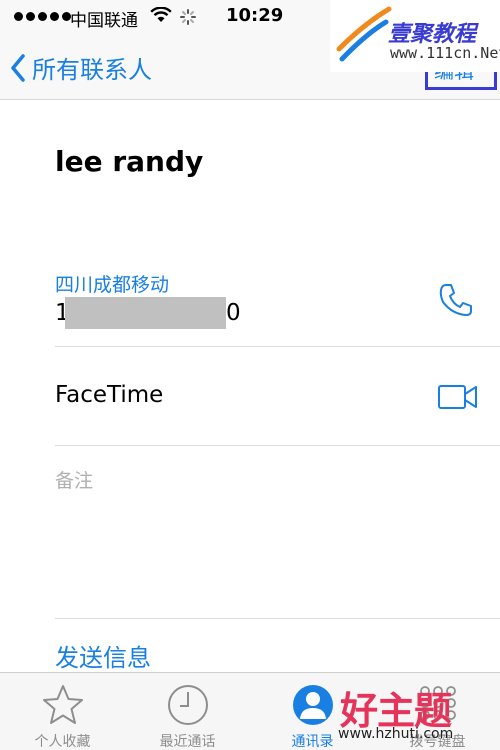  What do you see at coordinates (74, 479) in the screenshot?
I see `notes-field: 备注` at bounding box center [74, 479].